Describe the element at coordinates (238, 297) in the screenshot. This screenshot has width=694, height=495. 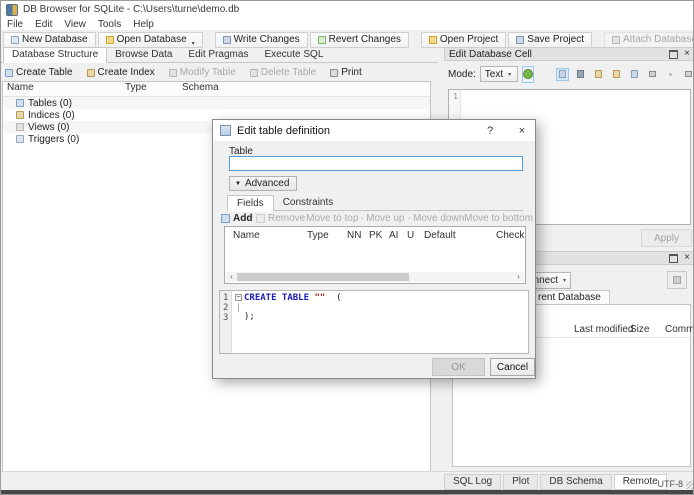
I see `fold-marker-icon: −` at that location.